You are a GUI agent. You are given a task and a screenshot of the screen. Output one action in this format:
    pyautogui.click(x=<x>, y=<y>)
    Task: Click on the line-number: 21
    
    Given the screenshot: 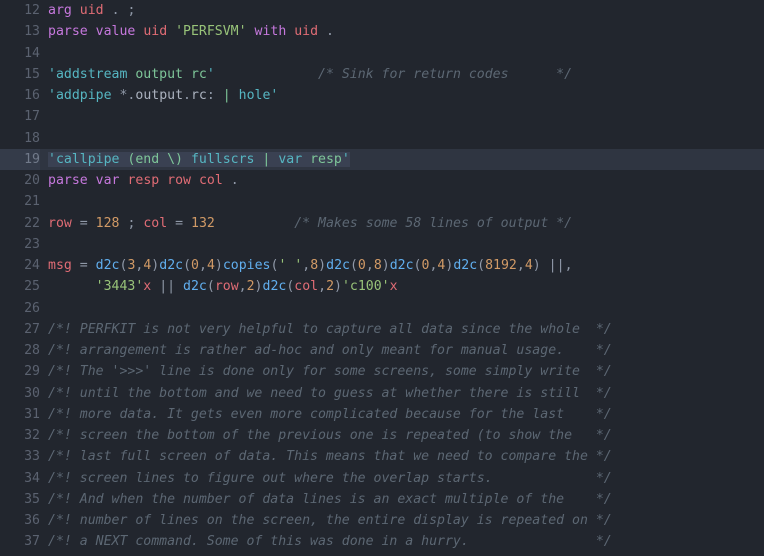 What is the action you would take?
    pyautogui.click(x=32, y=202)
    